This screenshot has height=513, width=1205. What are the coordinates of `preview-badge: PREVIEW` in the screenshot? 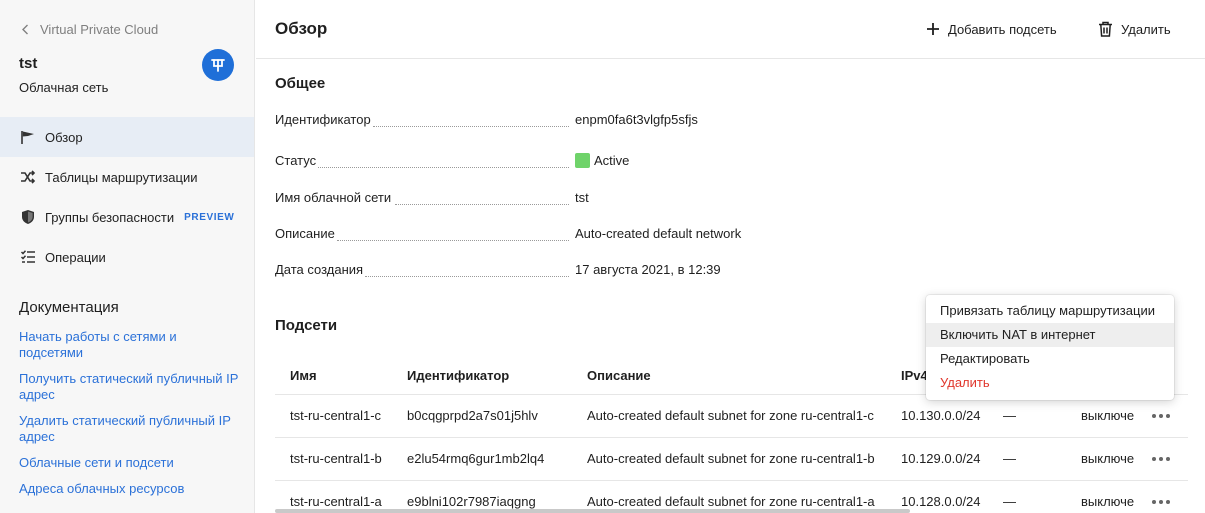 It's located at (209, 217).